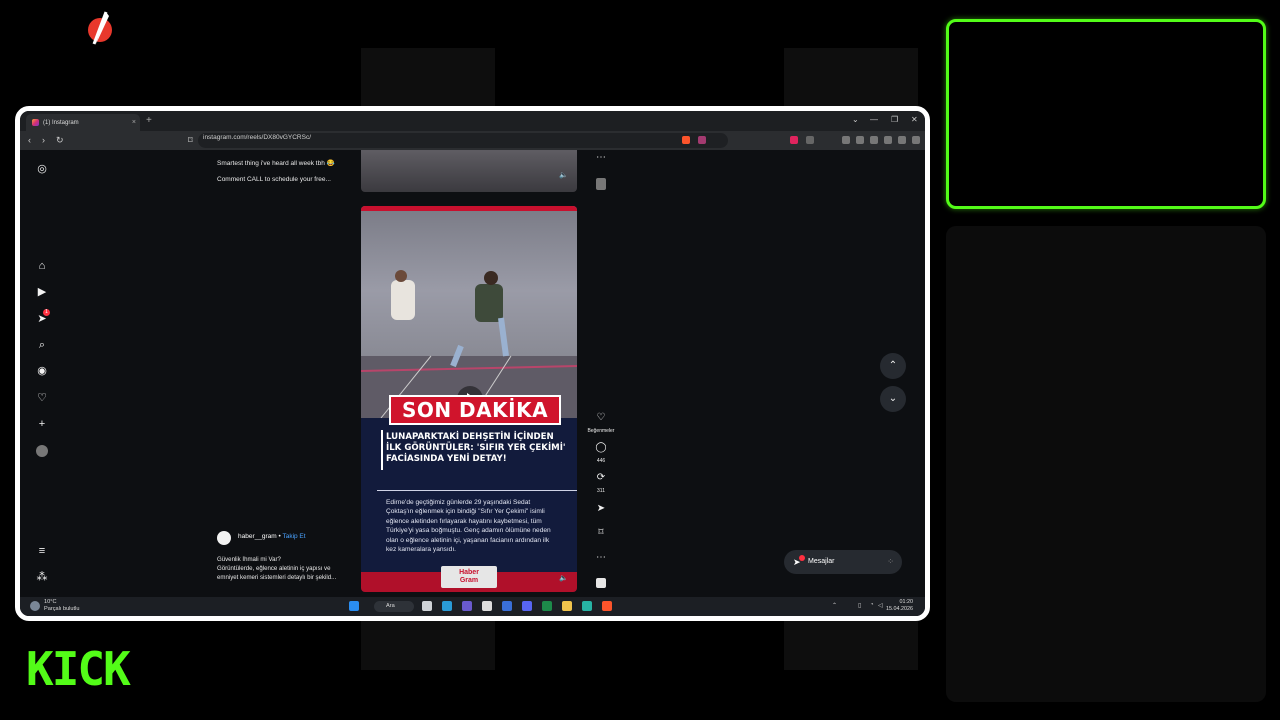  What do you see at coordinates (686, 140) in the screenshot?
I see `brave-shield-icon` at bounding box center [686, 140].